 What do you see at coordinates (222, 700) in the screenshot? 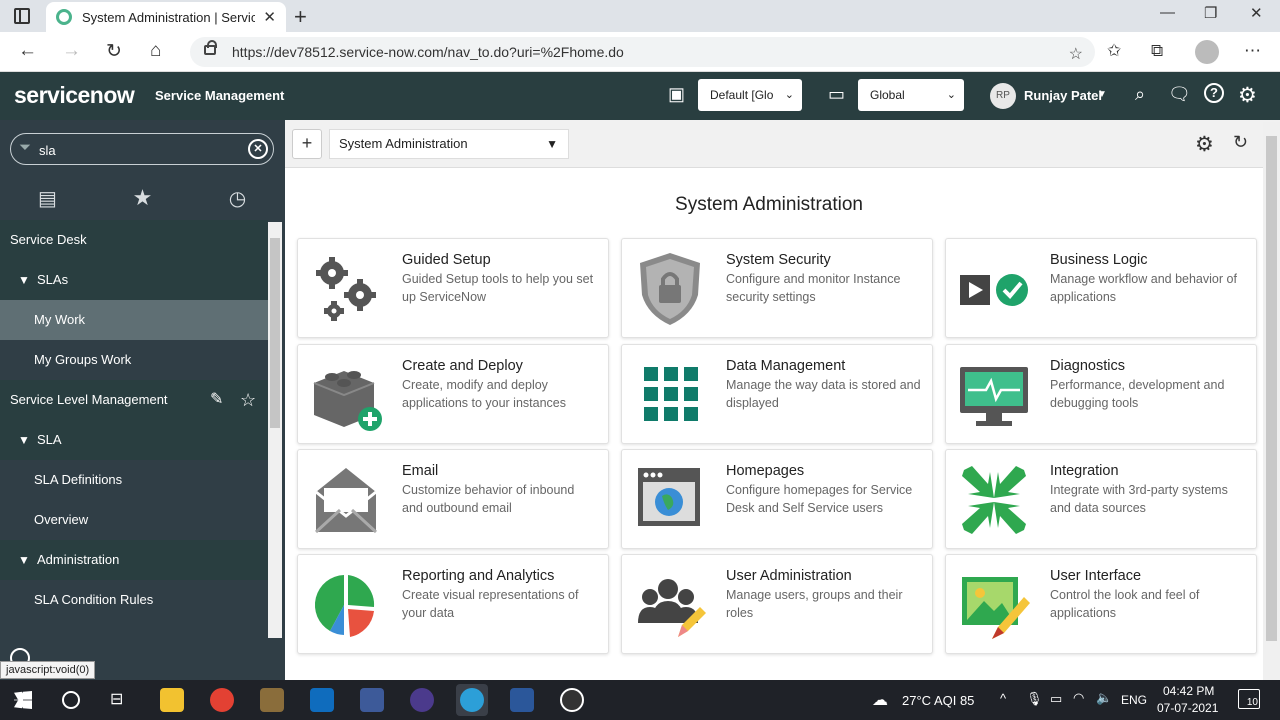
I see `chrome-icon` at bounding box center [222, 700].